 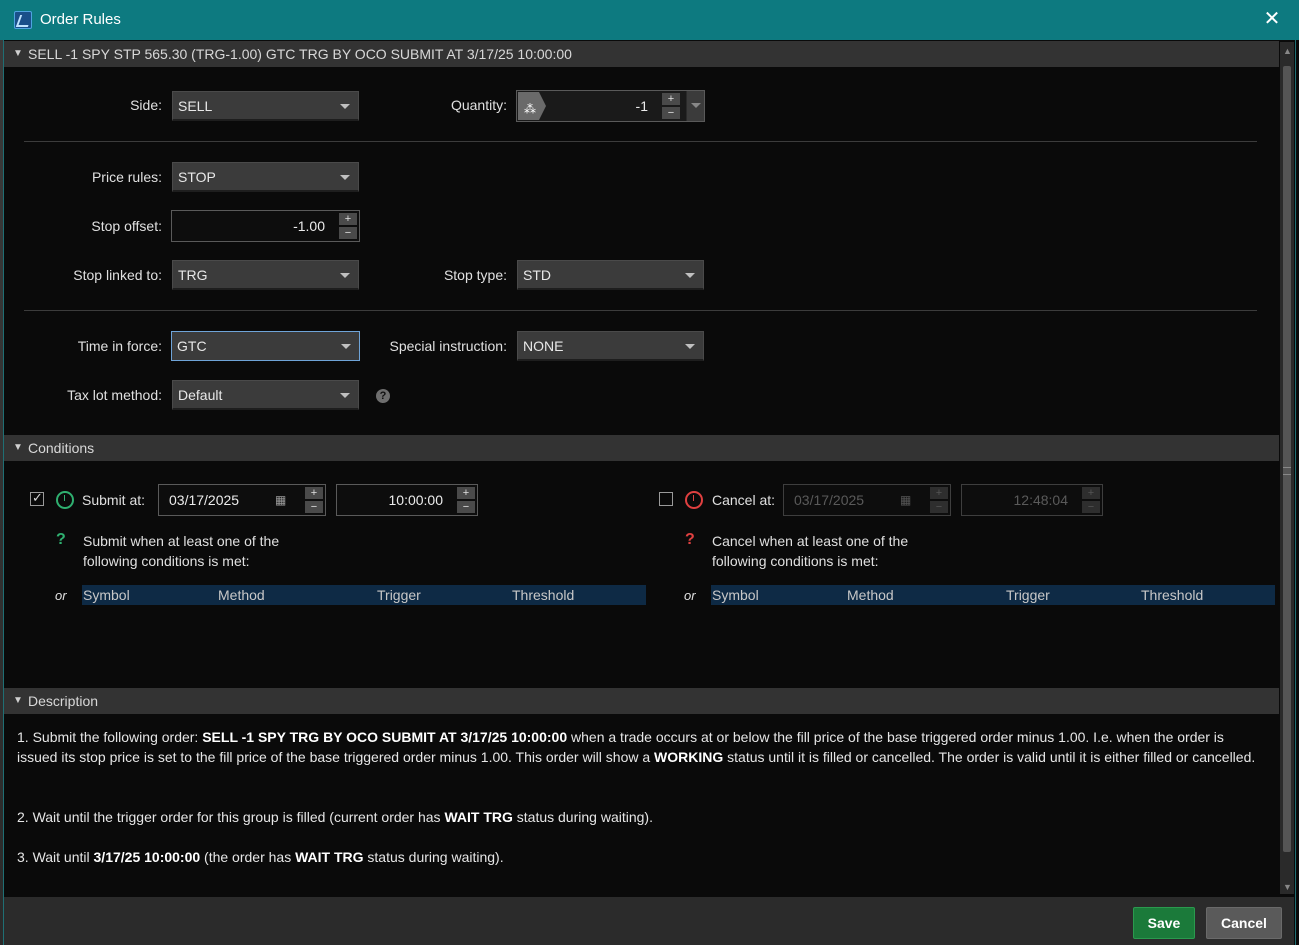 What do you see at coordinates (193, 275) in the screenshot?
I see `stop-linked-value: TRG` at bounding box center [193, 275].